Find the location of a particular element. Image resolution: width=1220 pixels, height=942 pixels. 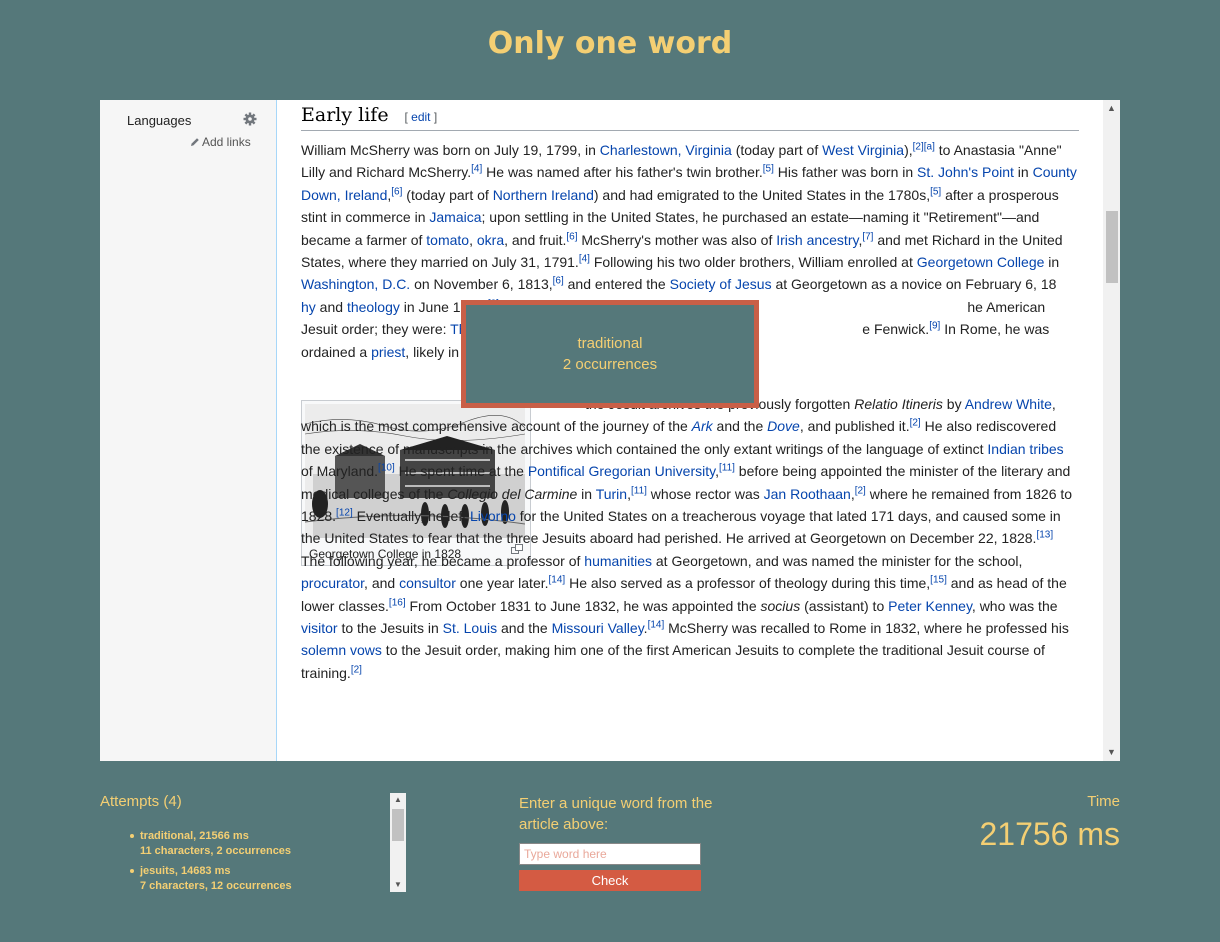

article-link: solemn vows is located at coordinates (341, 650).